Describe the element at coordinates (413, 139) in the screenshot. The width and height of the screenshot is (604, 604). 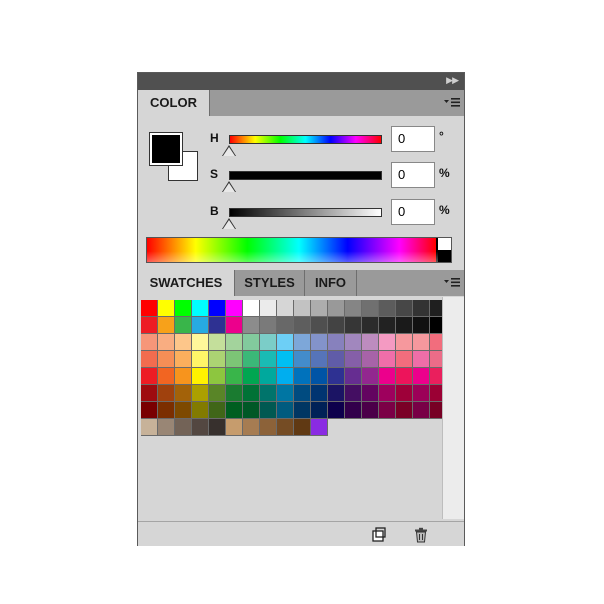
I see `hue-value-input: 0` at that location.